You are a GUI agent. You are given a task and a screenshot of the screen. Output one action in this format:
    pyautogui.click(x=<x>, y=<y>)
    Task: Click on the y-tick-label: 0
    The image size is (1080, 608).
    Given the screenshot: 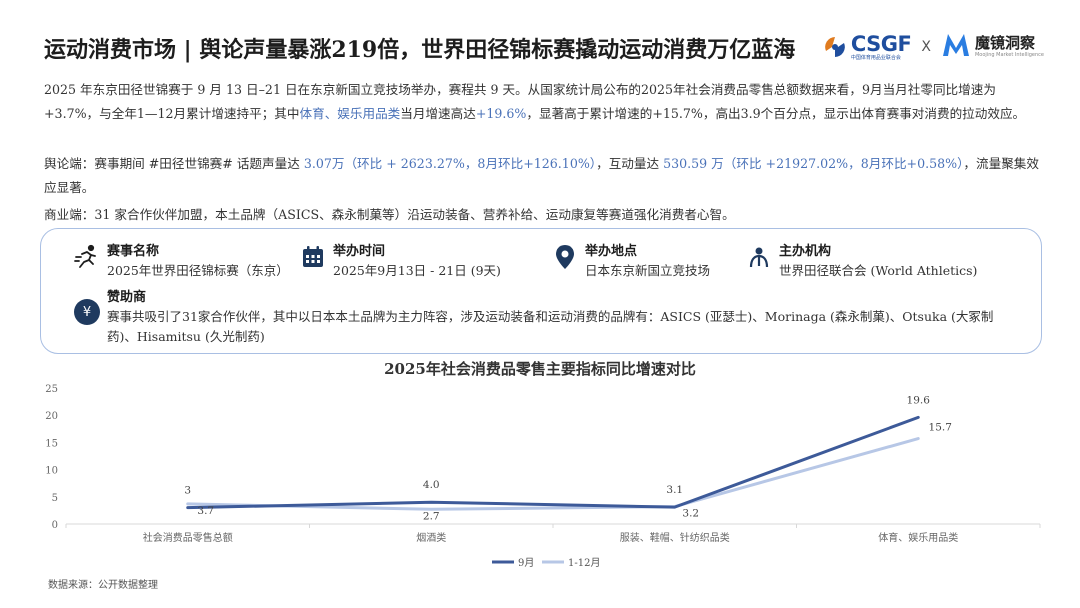 What is the action you would take?
    pyautogui.click(x=55, y=525)
    